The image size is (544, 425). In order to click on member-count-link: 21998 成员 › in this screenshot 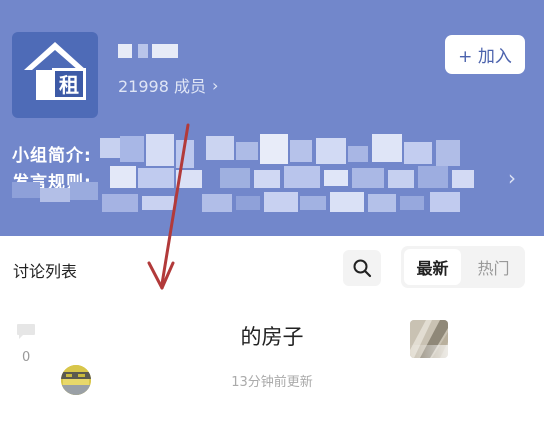, I will do `click(168, 85)`.